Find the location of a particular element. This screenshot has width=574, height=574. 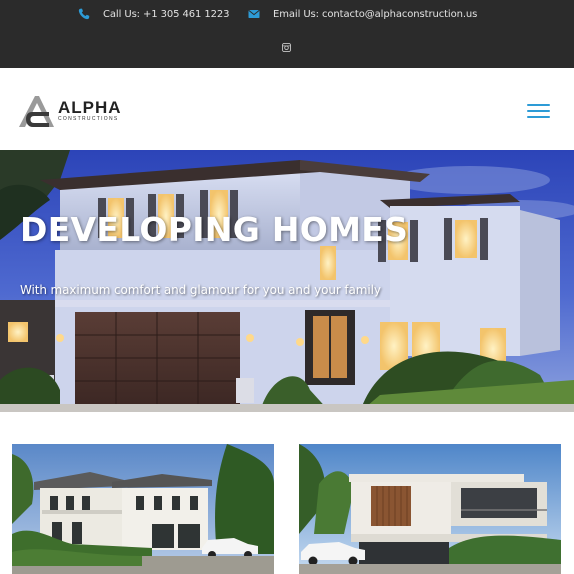

modern-house-rendering is located at coordinates (430, 509).